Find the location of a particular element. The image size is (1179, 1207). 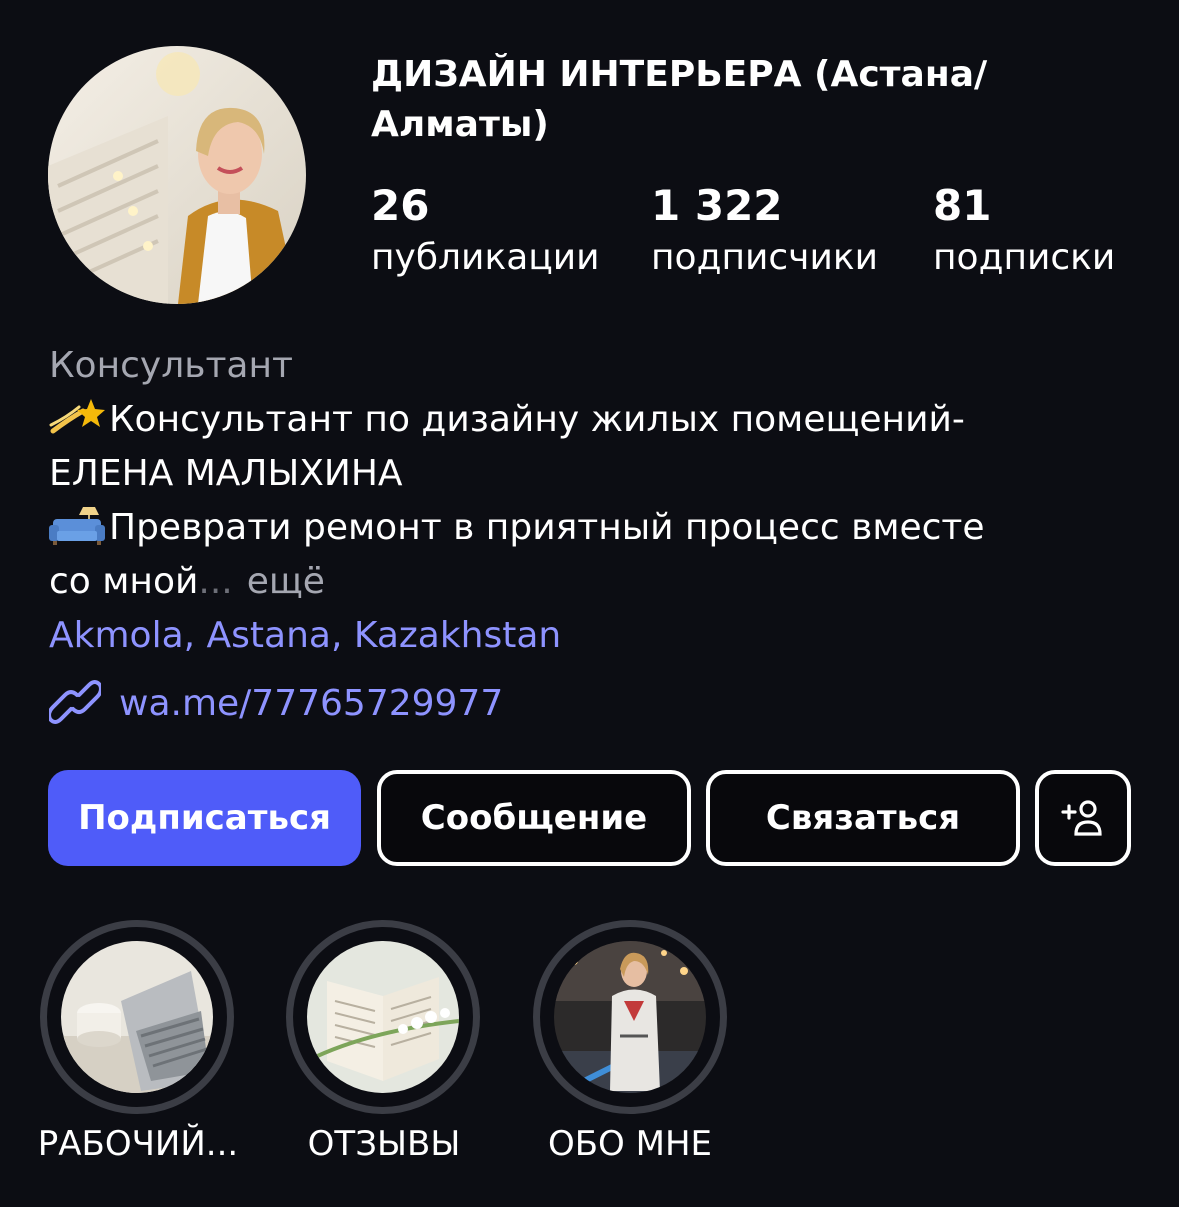

highlight-label-about: ОБО МНЕ is located at coordinates (630, 1144).